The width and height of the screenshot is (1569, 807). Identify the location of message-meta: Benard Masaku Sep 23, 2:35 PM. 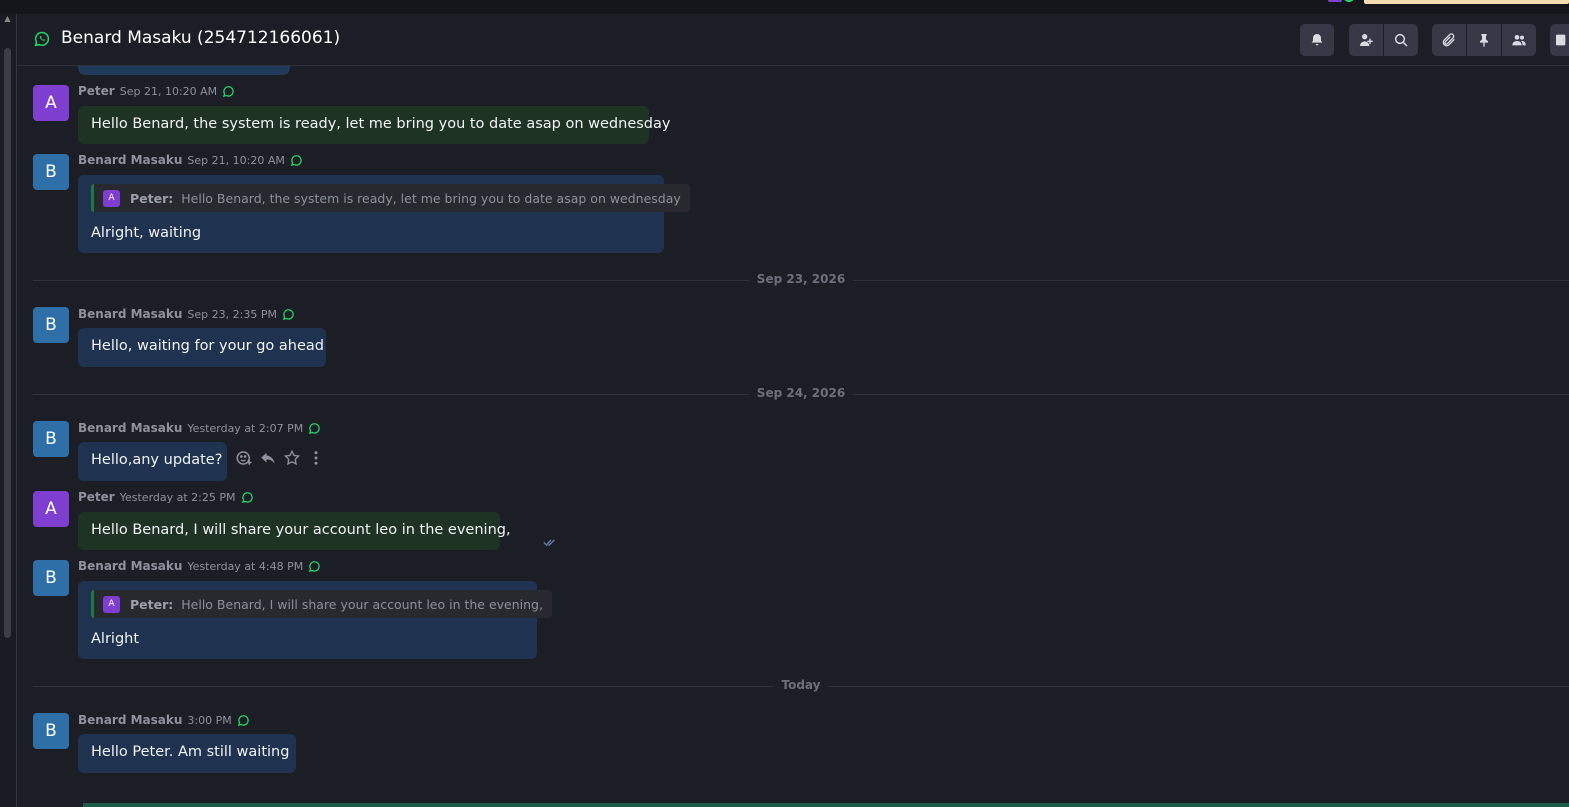
(186, 314).